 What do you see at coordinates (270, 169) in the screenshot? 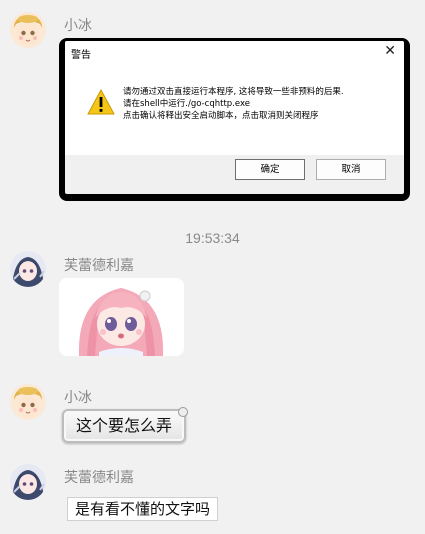
I see `ok-button: 确定` at bounding box center [270, 169].